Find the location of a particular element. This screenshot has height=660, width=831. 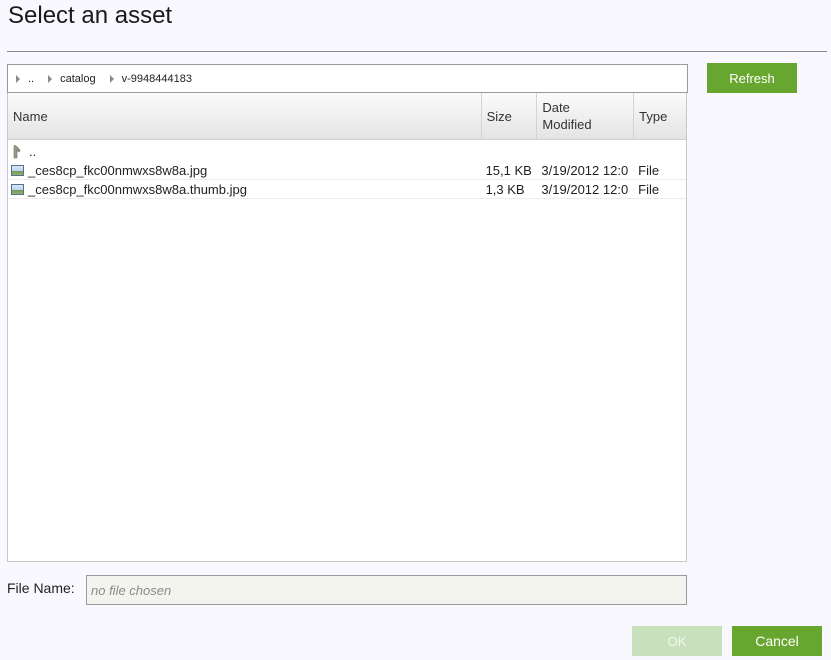

refresh-button: Refresh is located at coordinates (752, 78).